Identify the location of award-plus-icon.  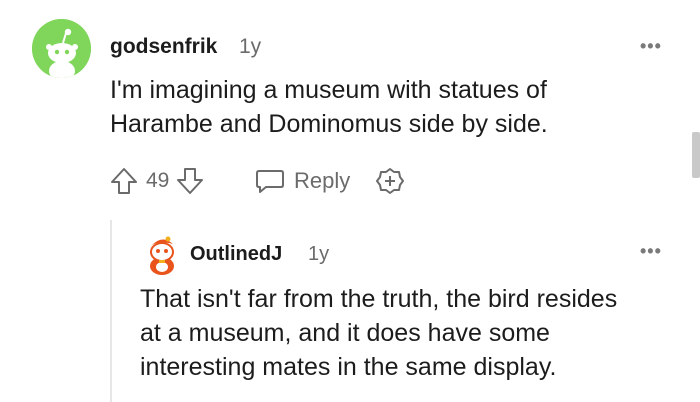
(390, 181).